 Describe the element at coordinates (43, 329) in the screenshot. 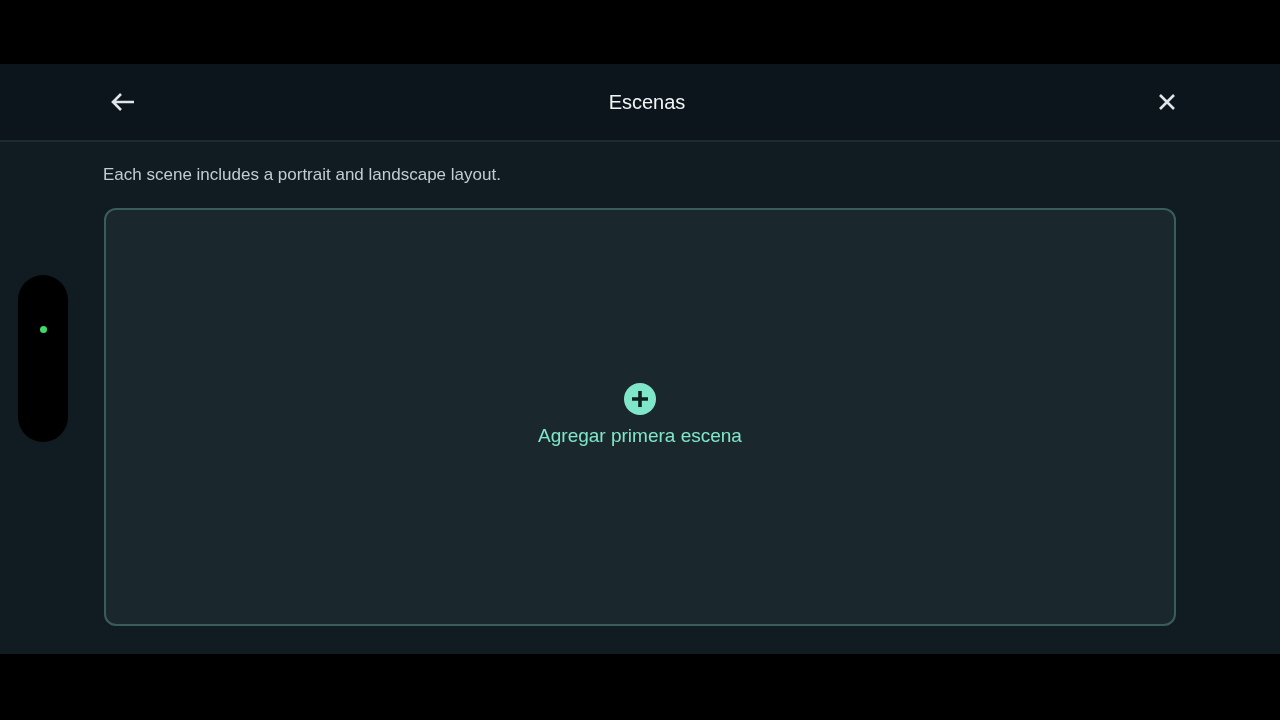

I see `indicator-dot-icon` at that location.